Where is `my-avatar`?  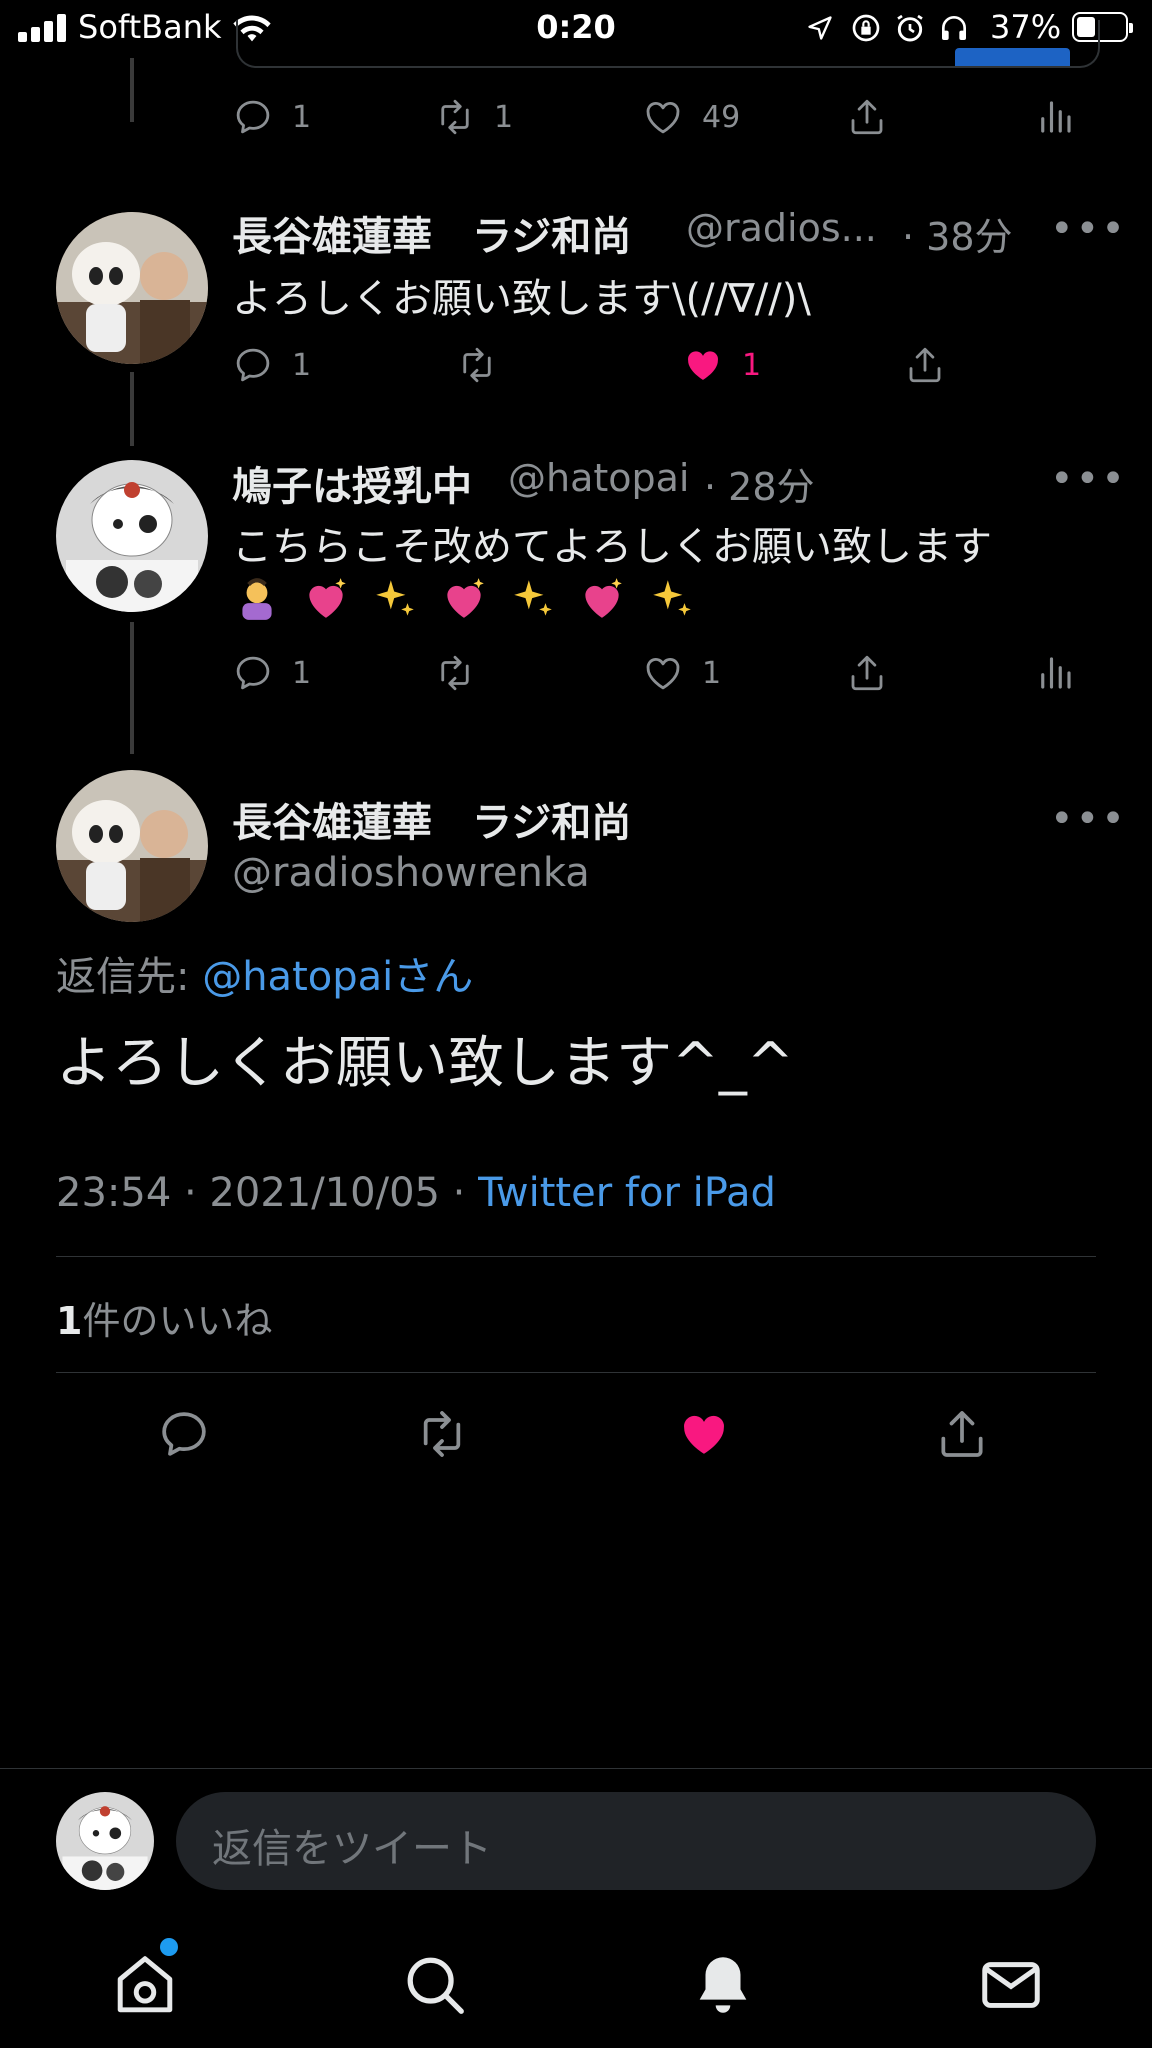 my-avatar is located at coordinates (105, 1841).